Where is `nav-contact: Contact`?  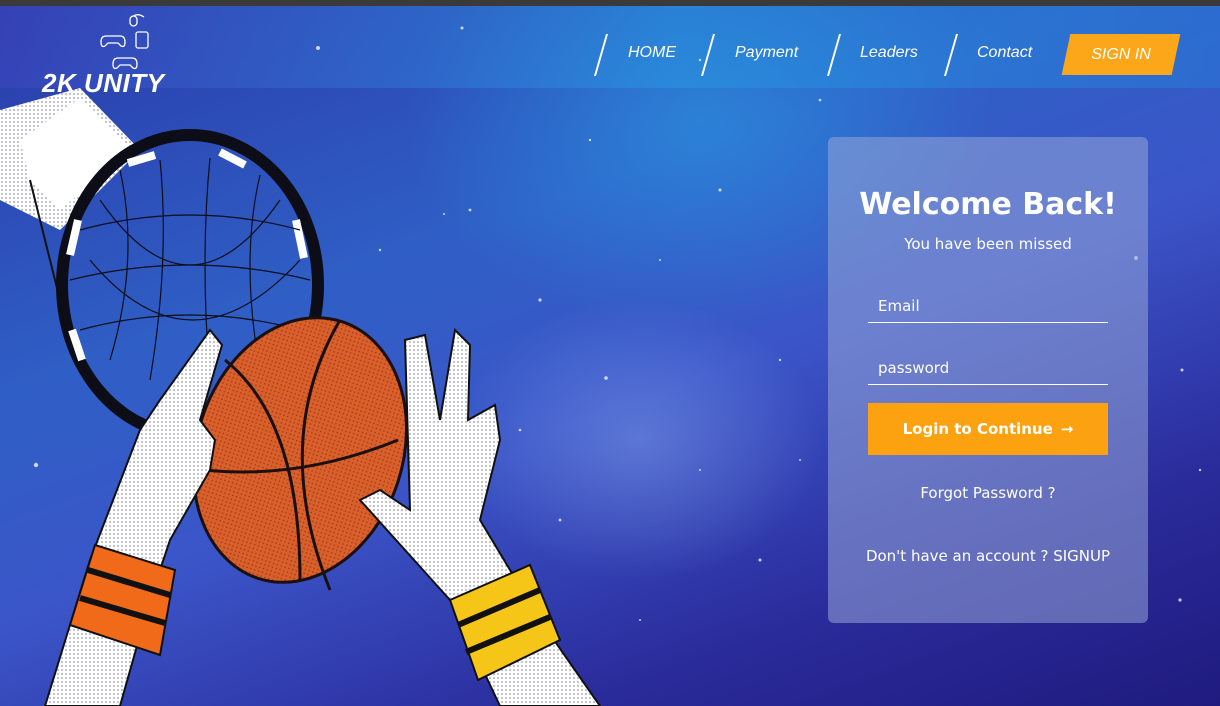
nav-contact: Contact is located at coordinates (1004, 53).